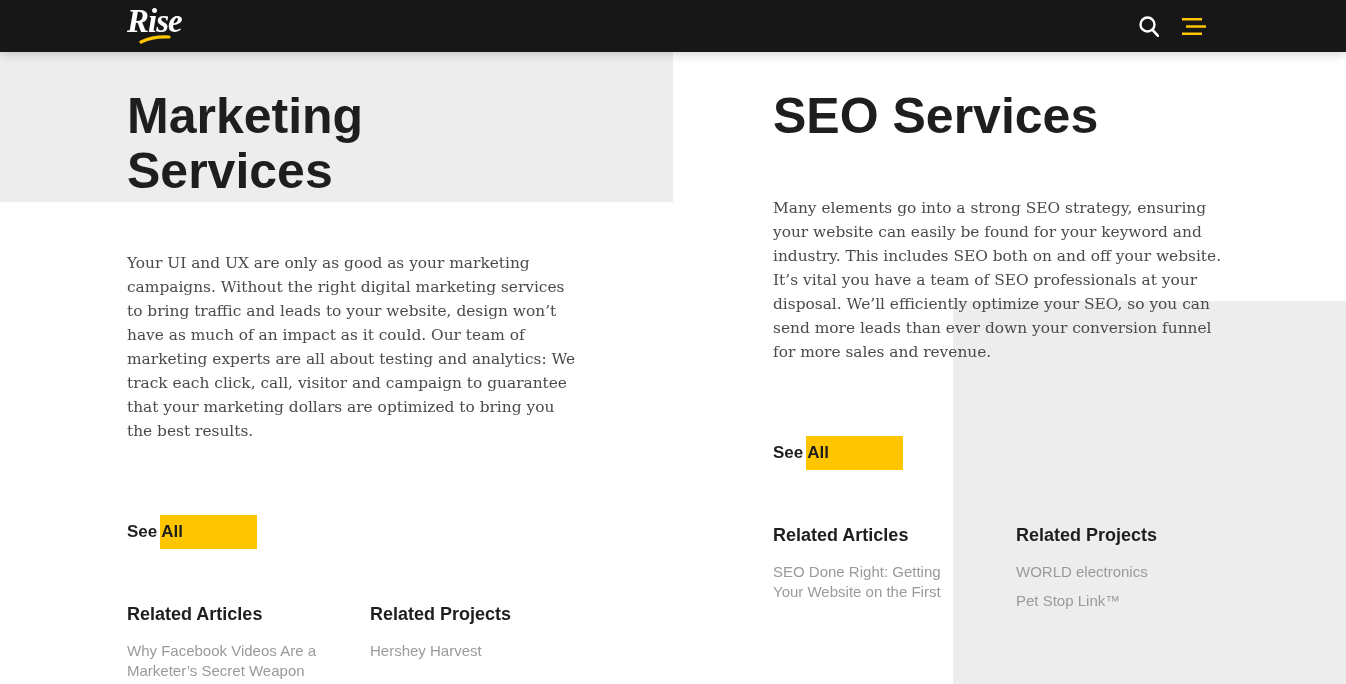  I want to click on related-link: SEO Done Right: Getting Your Website on the First, so click(873, 582).